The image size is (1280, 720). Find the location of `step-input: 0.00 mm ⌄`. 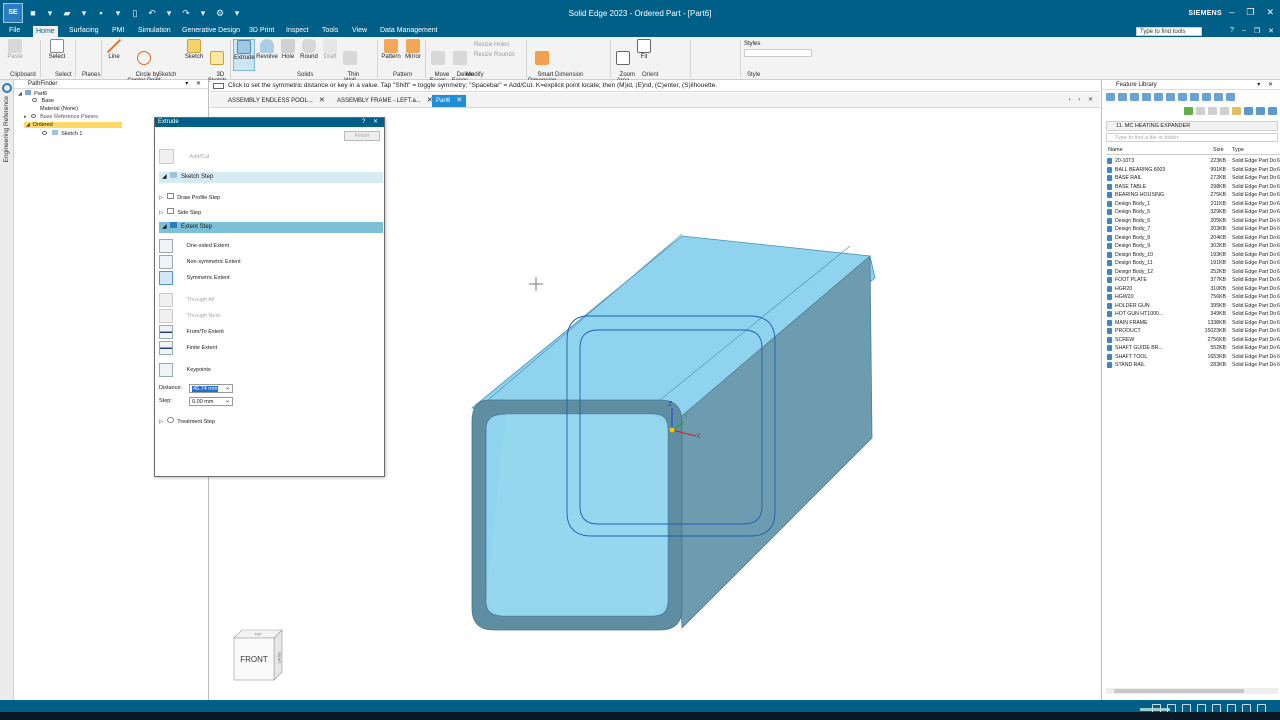

step-input: 0.00 mm ⌄ is located at coordinates (211, 401).